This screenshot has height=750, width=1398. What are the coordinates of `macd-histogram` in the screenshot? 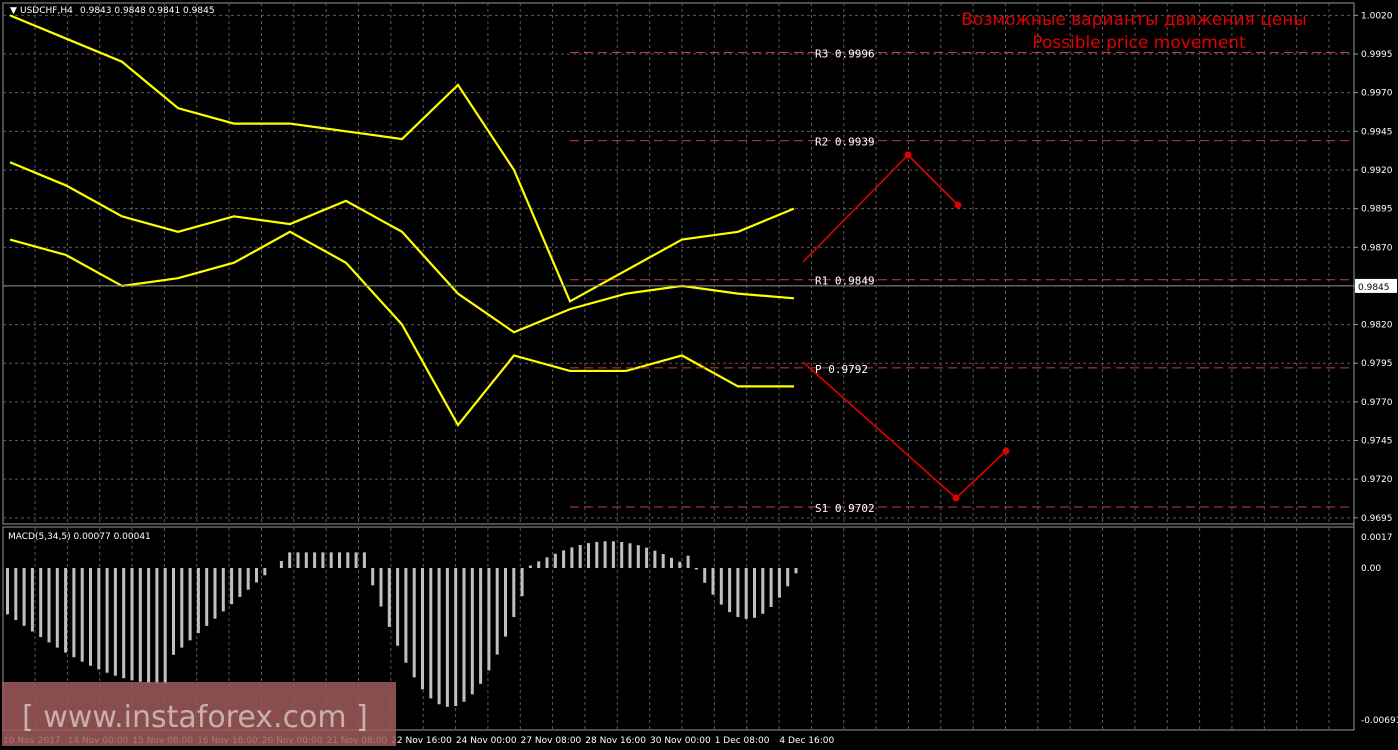 It's located at (402, 624).